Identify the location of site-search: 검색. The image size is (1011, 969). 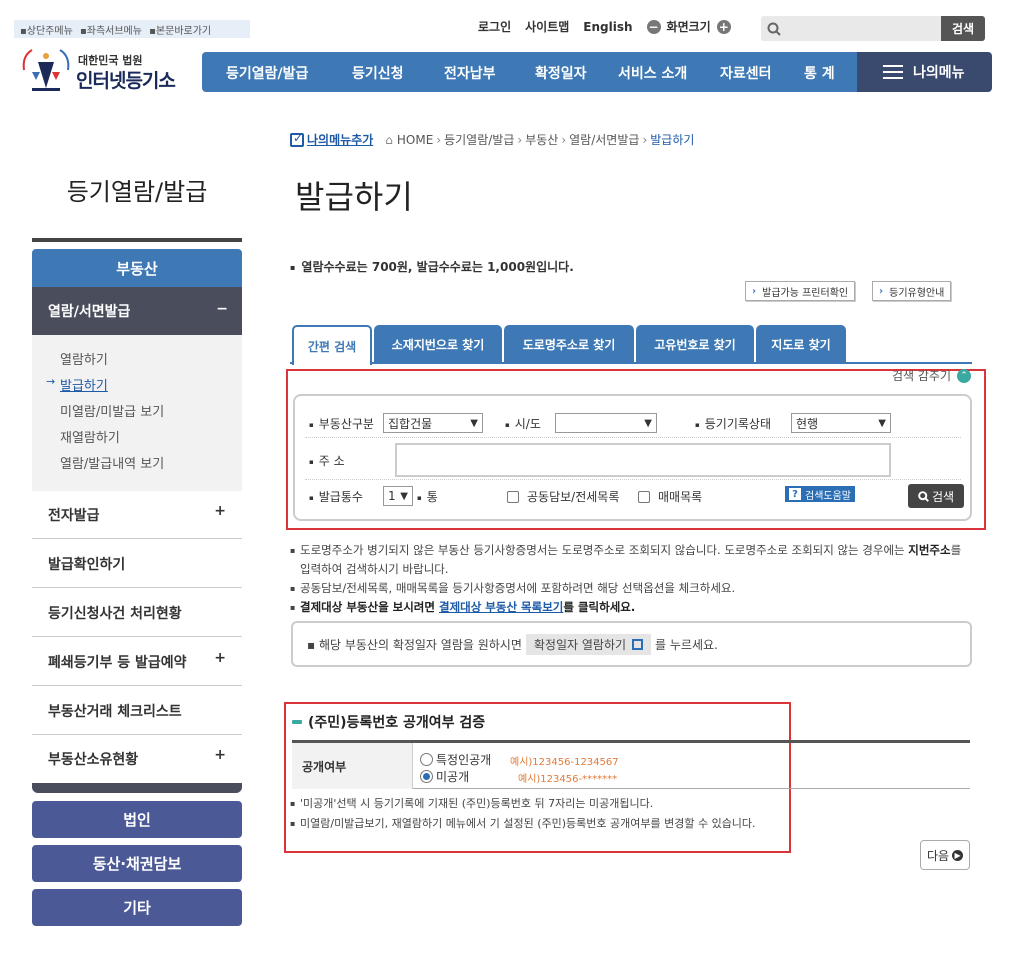
(873, 28).